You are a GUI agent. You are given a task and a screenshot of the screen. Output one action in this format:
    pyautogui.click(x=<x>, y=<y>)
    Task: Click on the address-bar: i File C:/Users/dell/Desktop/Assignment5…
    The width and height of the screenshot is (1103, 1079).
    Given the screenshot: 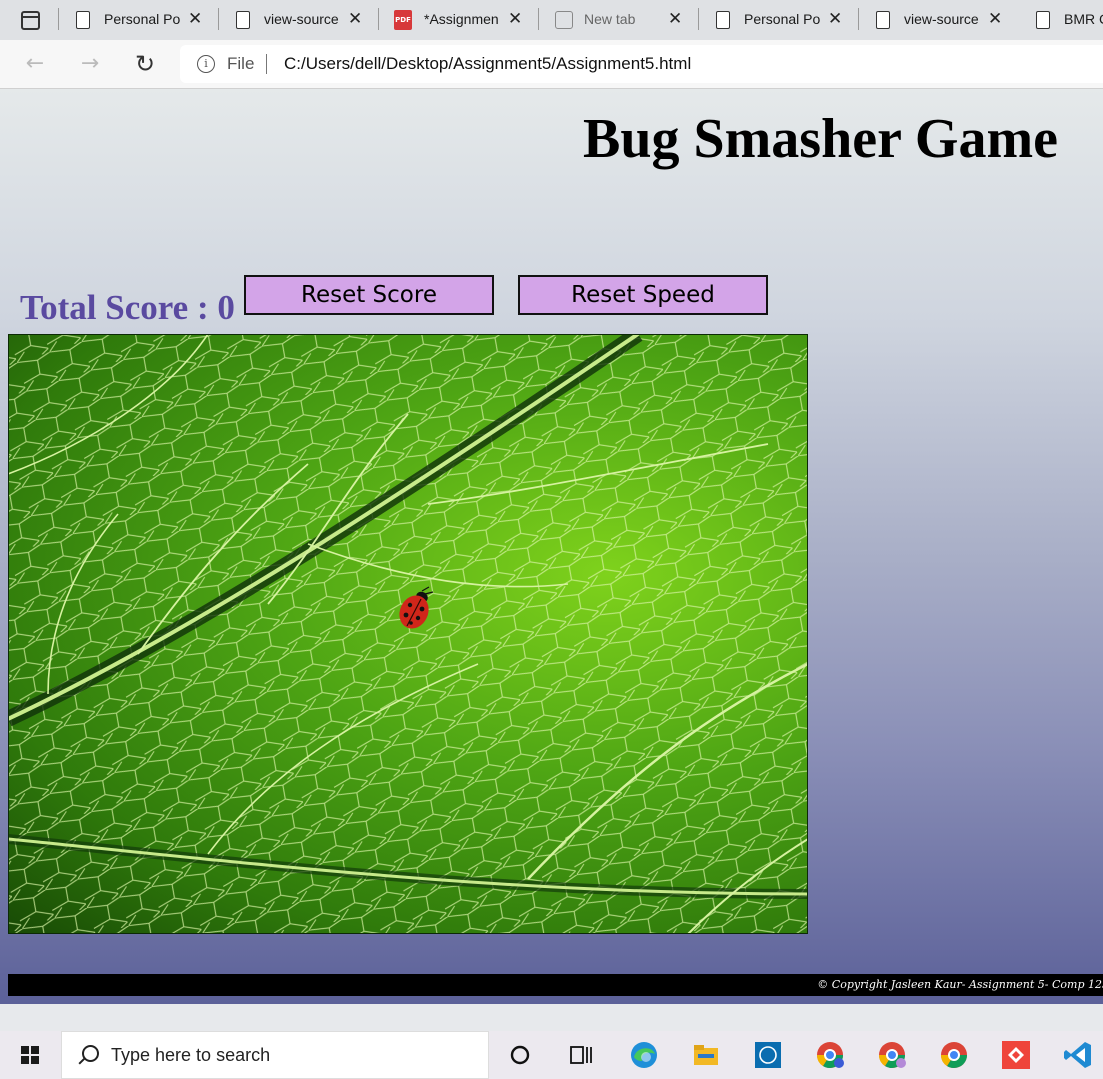 What is the action you would take?
    pyautogui.click(x=641, y=64)
    